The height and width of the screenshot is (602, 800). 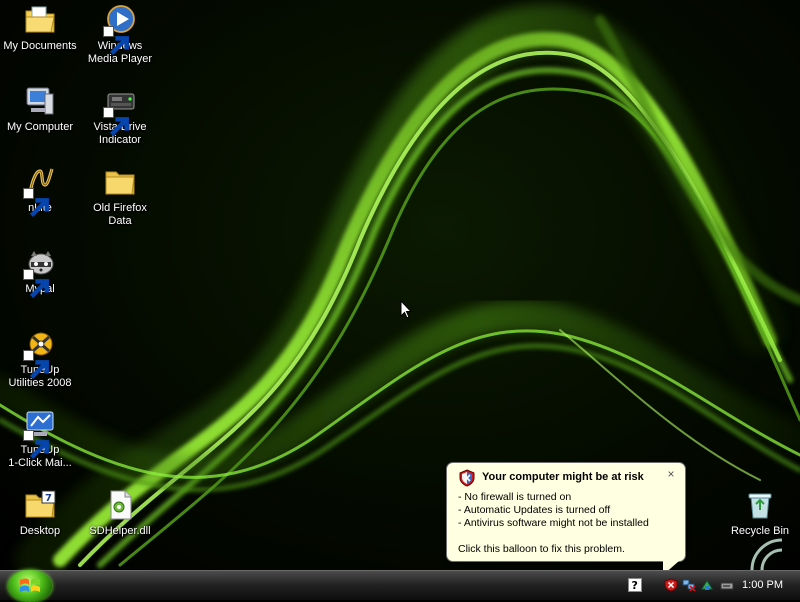 I want to click on balloon-line: - No firewall is turned on, so click(x=515, y=497).